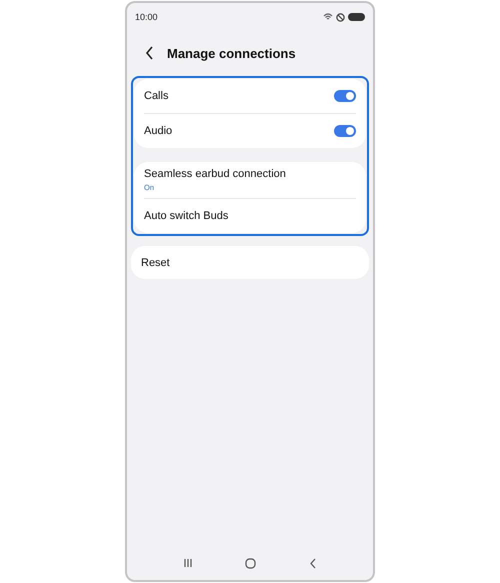 The image size is (500, 583). What do you see at coordinates (231, 53) in the screenshot?
I see `page-title: Manage connections` at bounding box center [231, 53].